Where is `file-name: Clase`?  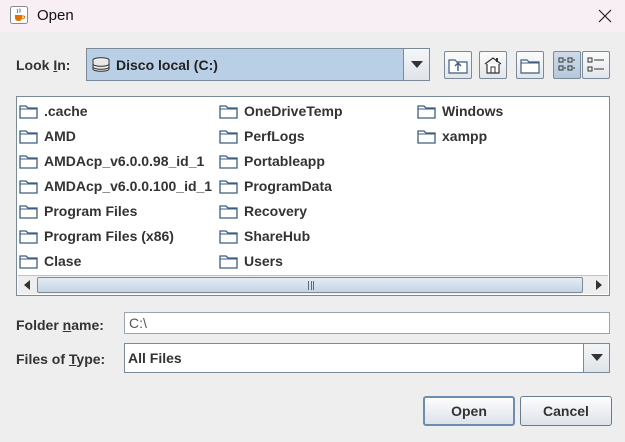
file-name: Clase is located at coordinates (63, 261).